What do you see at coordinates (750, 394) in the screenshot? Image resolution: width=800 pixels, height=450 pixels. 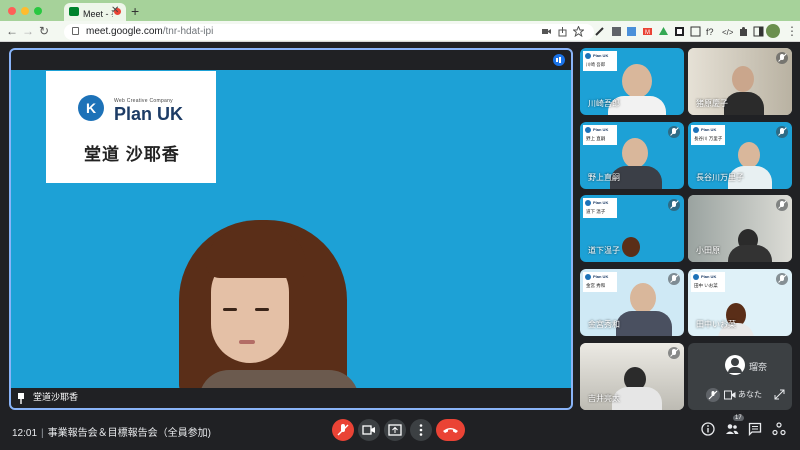 I see `self-label: あなた` at bounding box center [750, 394].